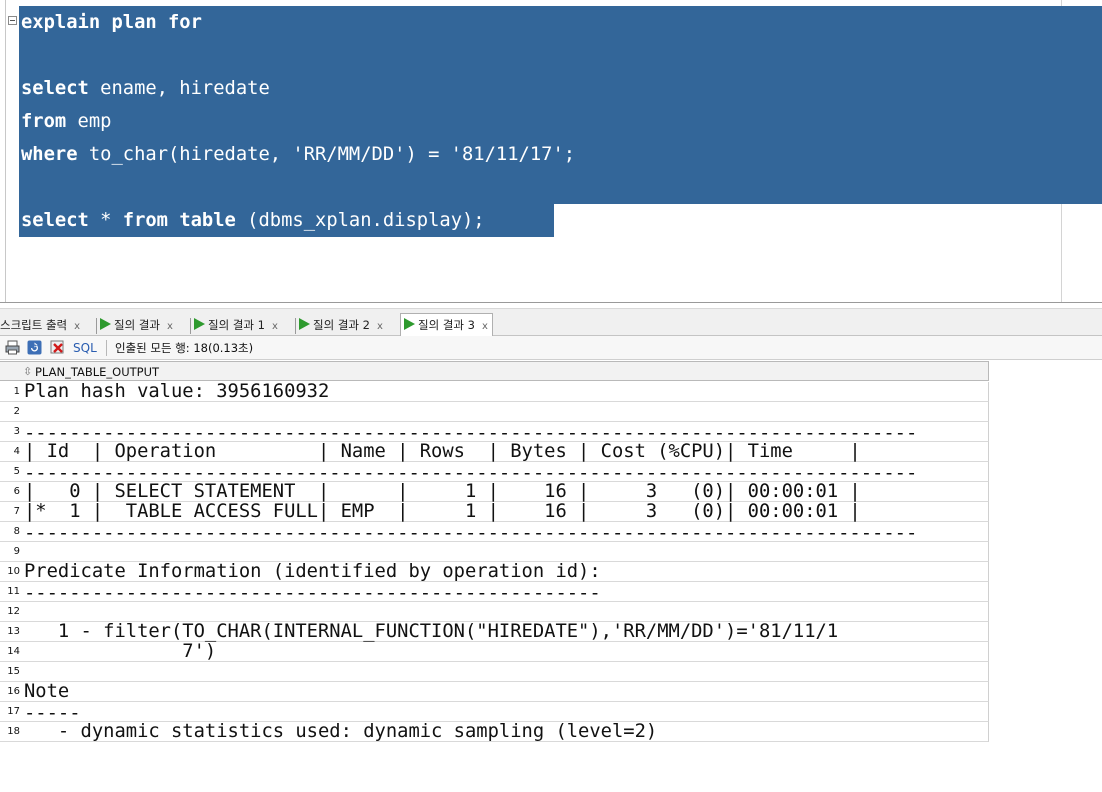  What do you see at coordinates (16, 411) in the screenshot?
I see `row-number: 2` at bounding box center [16, 411].